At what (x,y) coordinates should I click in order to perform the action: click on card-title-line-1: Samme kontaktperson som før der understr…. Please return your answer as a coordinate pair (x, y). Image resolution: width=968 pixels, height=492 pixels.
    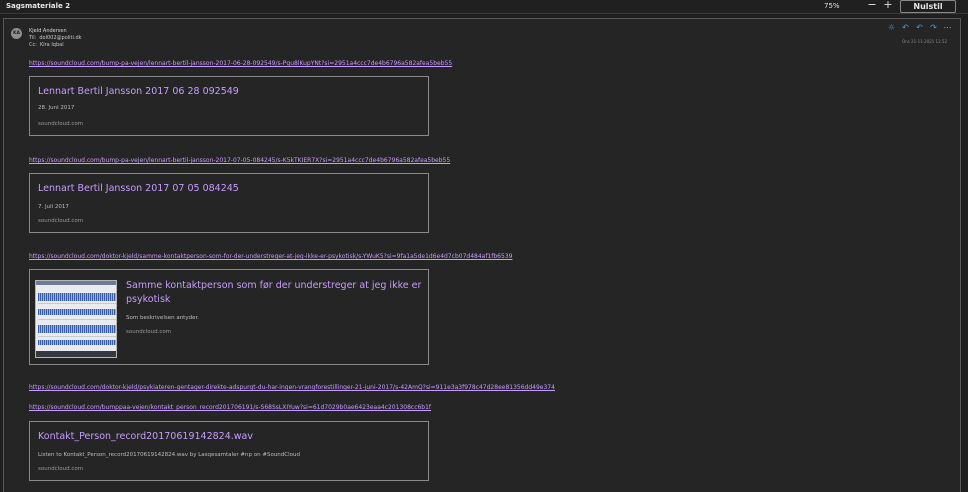
    Looking at the image, I should click on (274, 285).